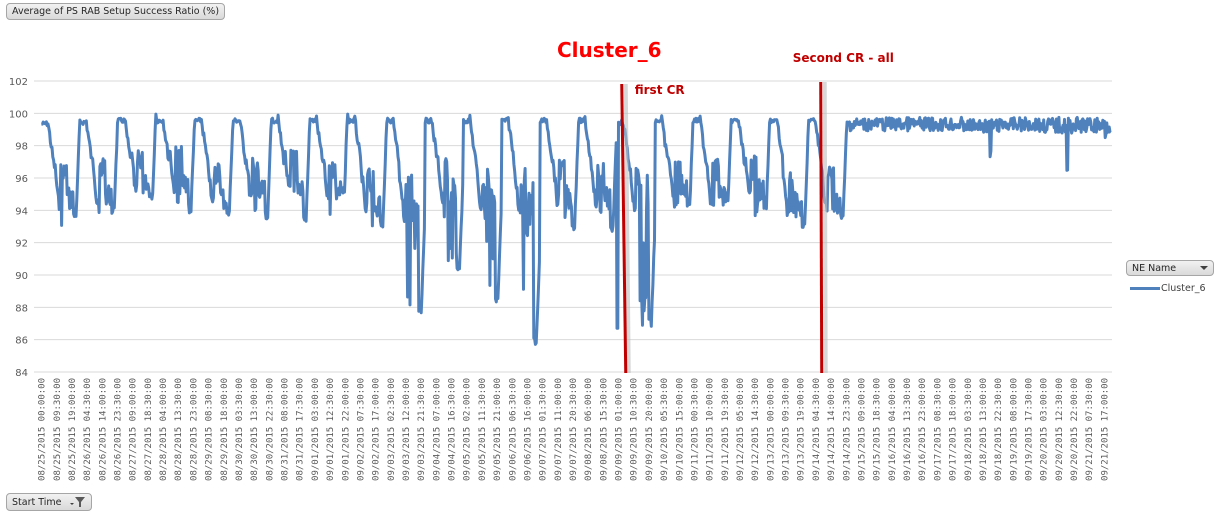  What do you see at coordinates (771, 429) in the screenshot?
I see `x-tick-label: 09/13/2015 00:00:00` at bounding box center [771, 429].